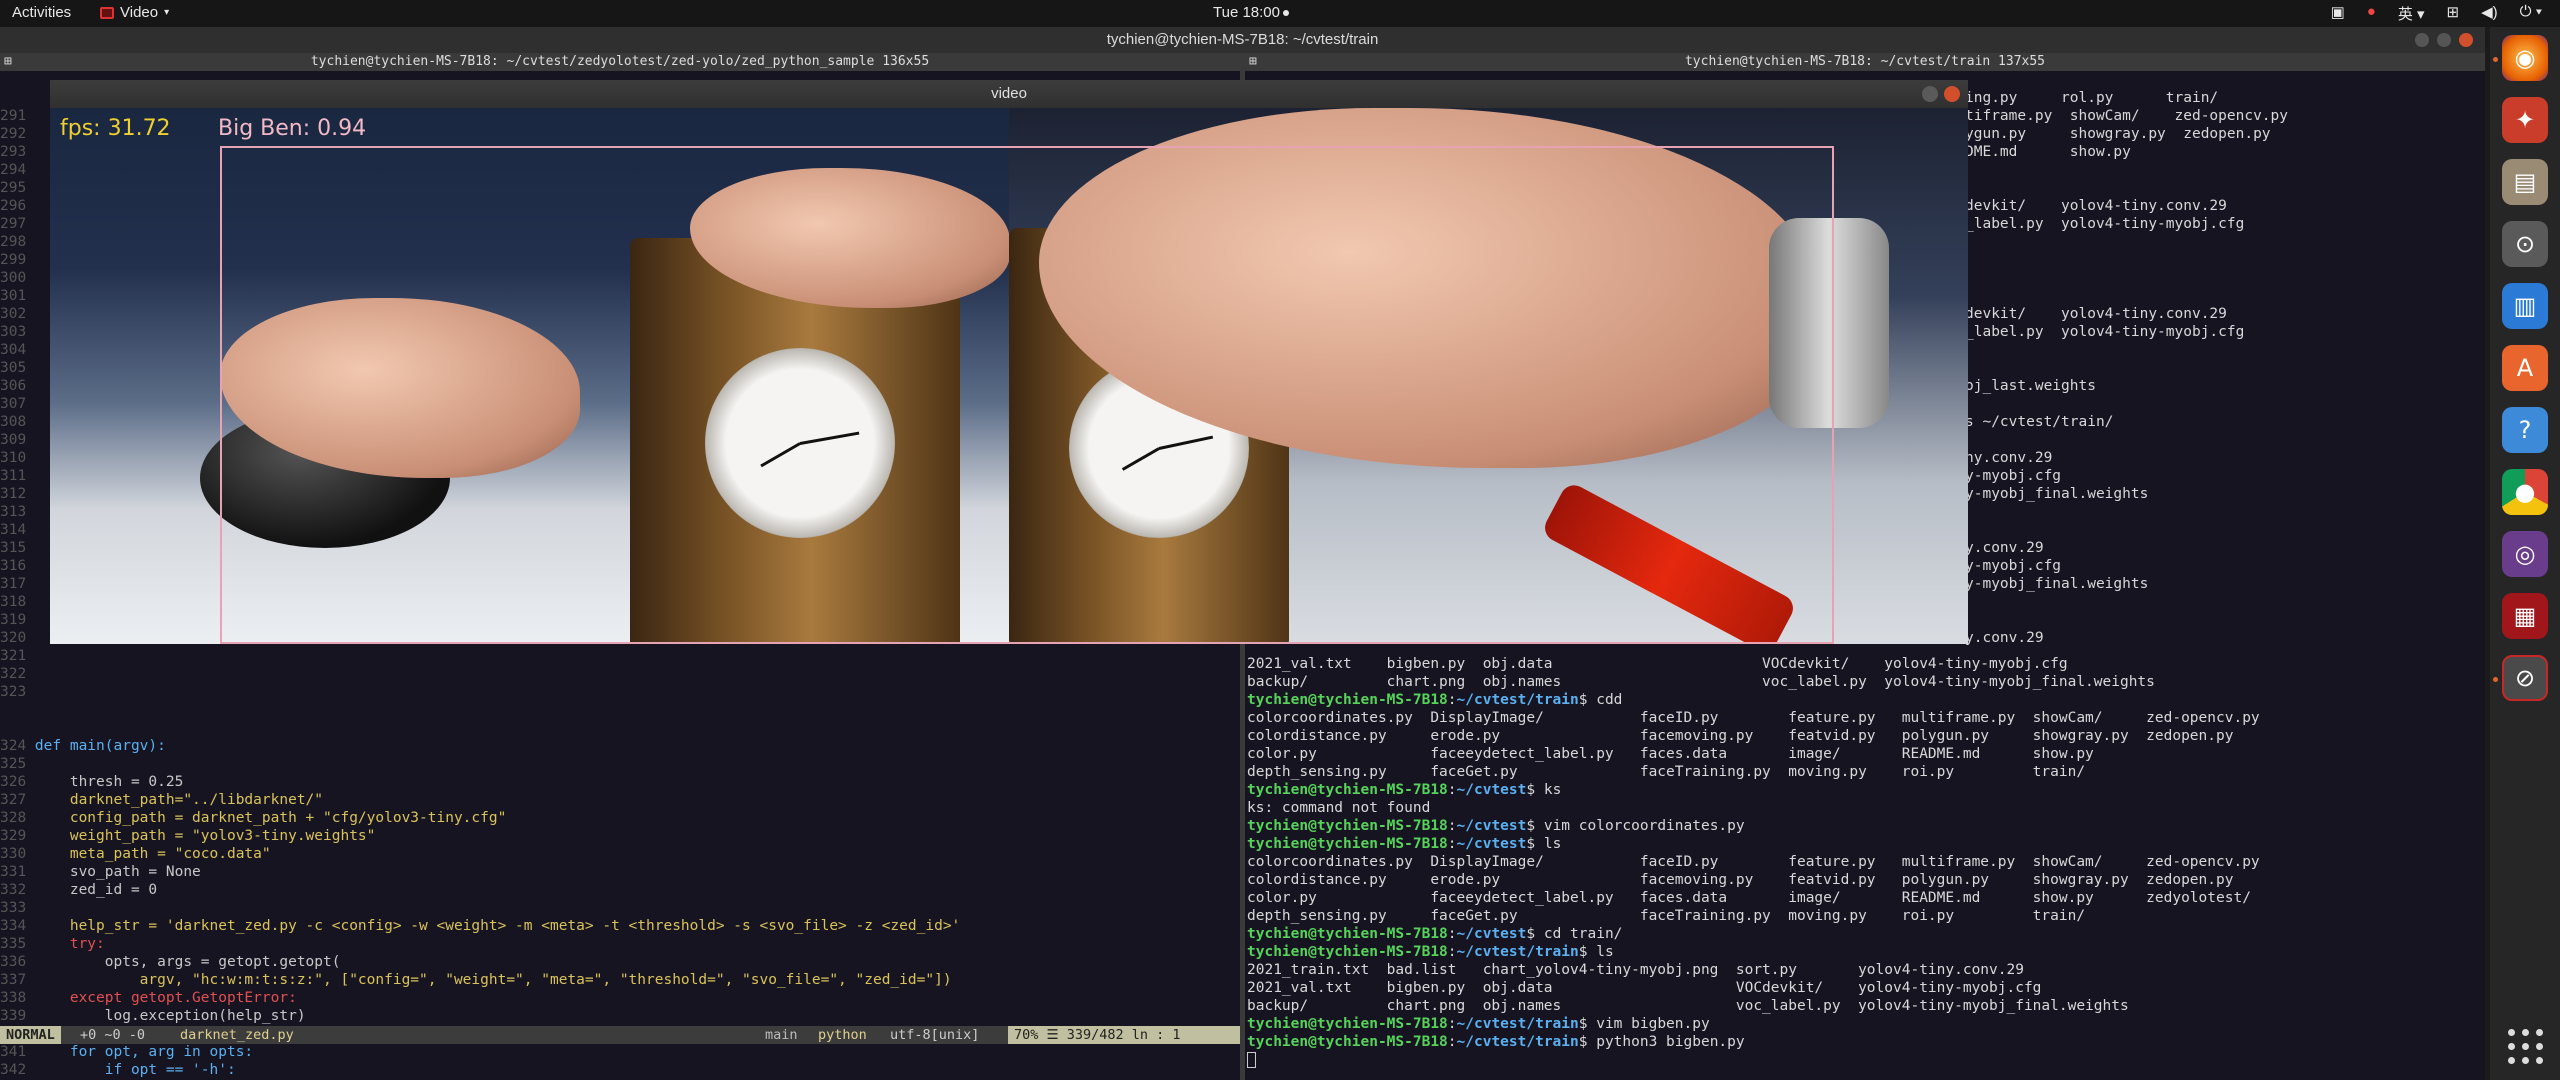  Describe the element at coordinates (1952, 94) in the screenshot. I see `video-close-button` at that location.